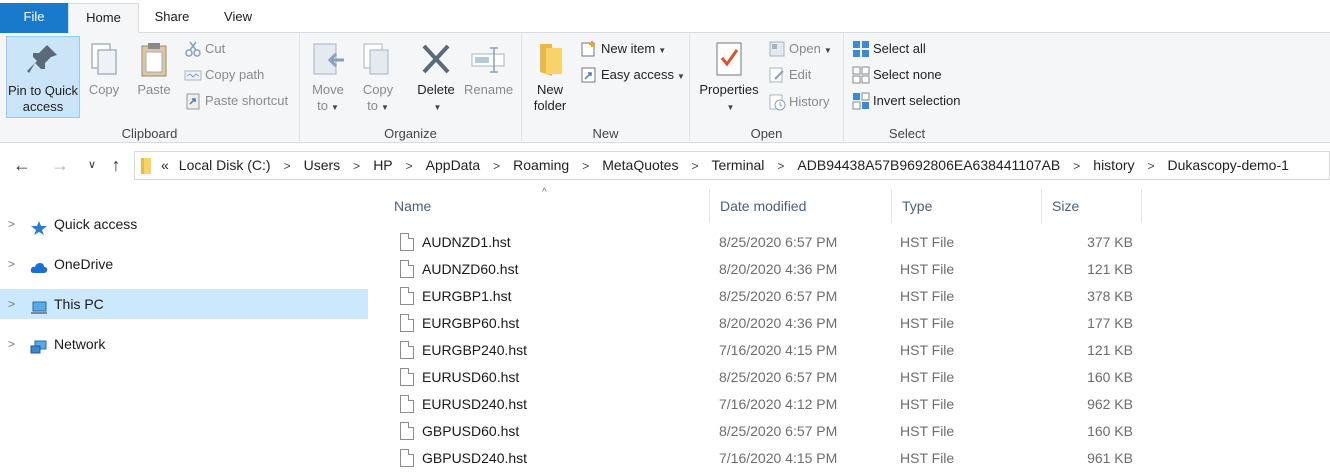  I want to click on open-button: Open ▼, so click(800, 49).